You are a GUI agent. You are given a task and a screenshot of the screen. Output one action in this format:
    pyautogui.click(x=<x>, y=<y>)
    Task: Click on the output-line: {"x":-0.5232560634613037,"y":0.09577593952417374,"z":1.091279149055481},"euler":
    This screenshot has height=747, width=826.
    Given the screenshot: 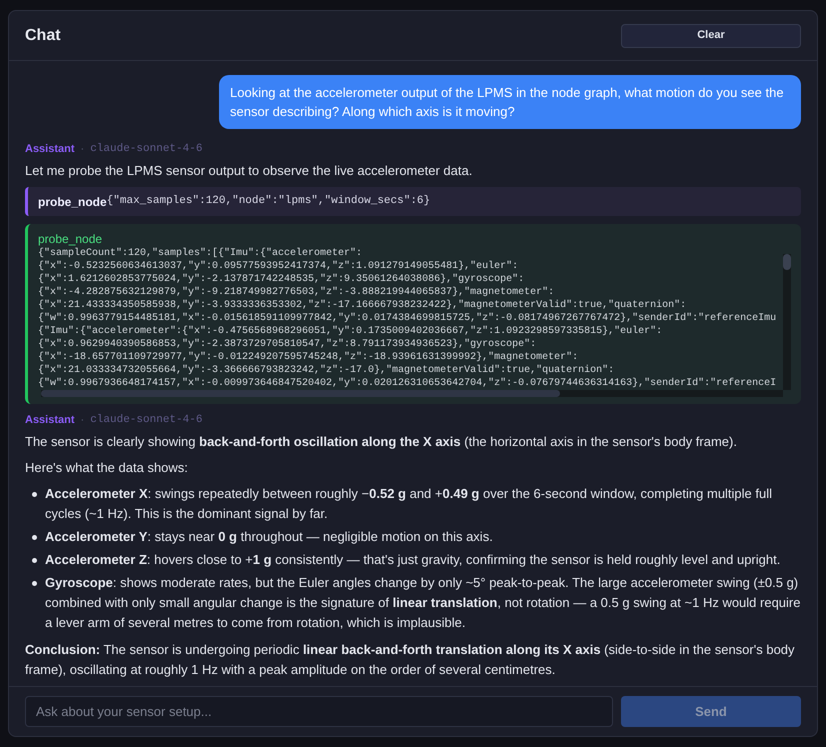 What is the action you would take?
    pyautogui.click(x=279, y=266)
    